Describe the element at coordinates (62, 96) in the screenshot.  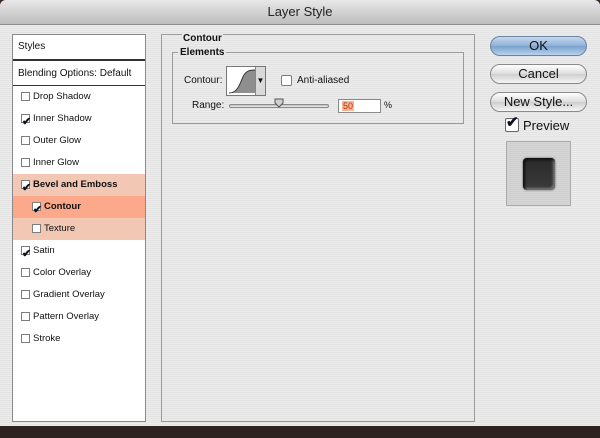
I see `style-item-label: Drop Shadow` at that location.